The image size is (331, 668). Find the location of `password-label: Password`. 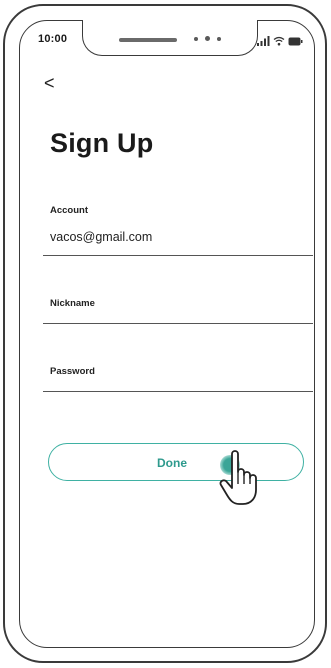

password-label: Password is located at coordinates (72, 371).